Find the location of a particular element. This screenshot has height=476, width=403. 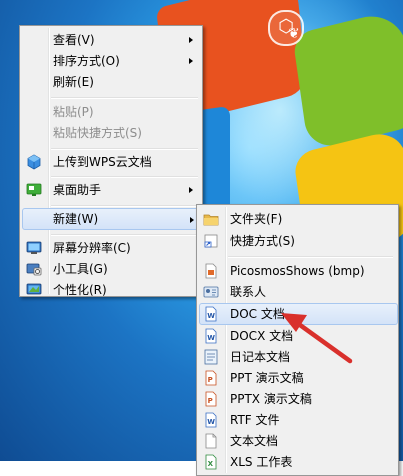

svg-text: X is located at coordinates (211, 464).